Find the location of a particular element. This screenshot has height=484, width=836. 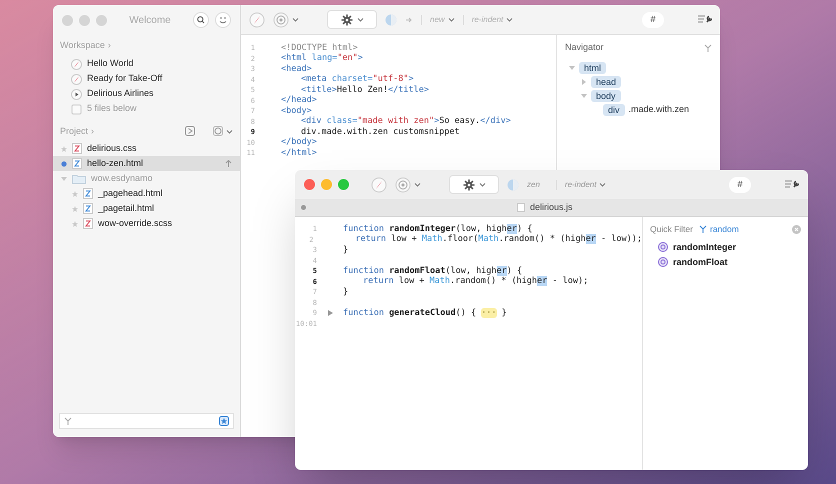

clear-icon is located at coordinates (796, 229).